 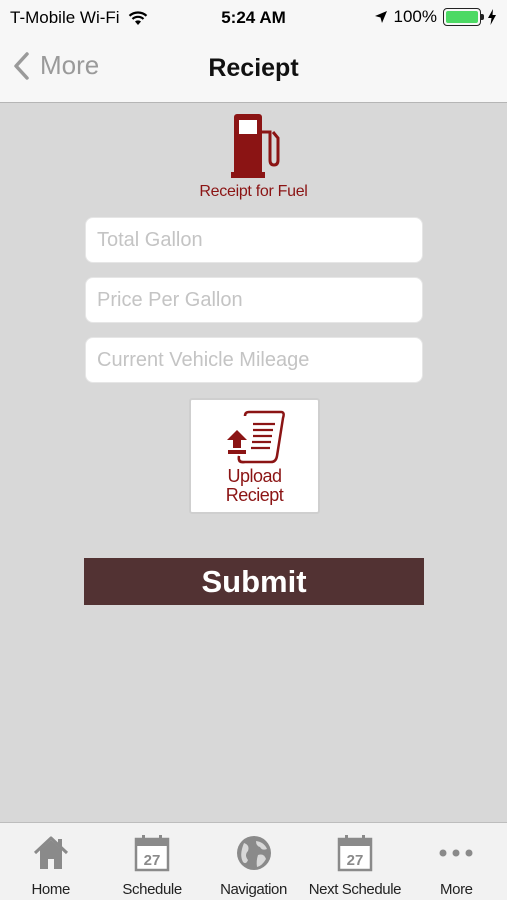 What do you see at coordinates (256, 437) in the screenshot?
I see `upload-document-icon` at bounding box center [256, 437].